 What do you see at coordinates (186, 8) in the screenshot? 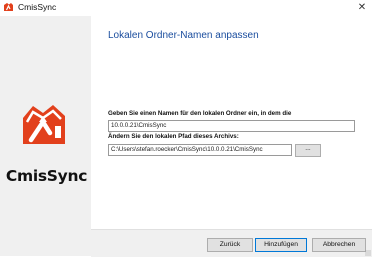
I see `title-bar: CmisSync ✕` at bounding box center [186, 8].